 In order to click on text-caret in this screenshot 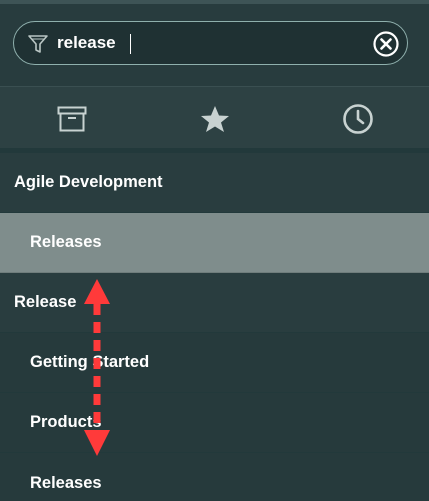, I will do `click(130, 44)`.